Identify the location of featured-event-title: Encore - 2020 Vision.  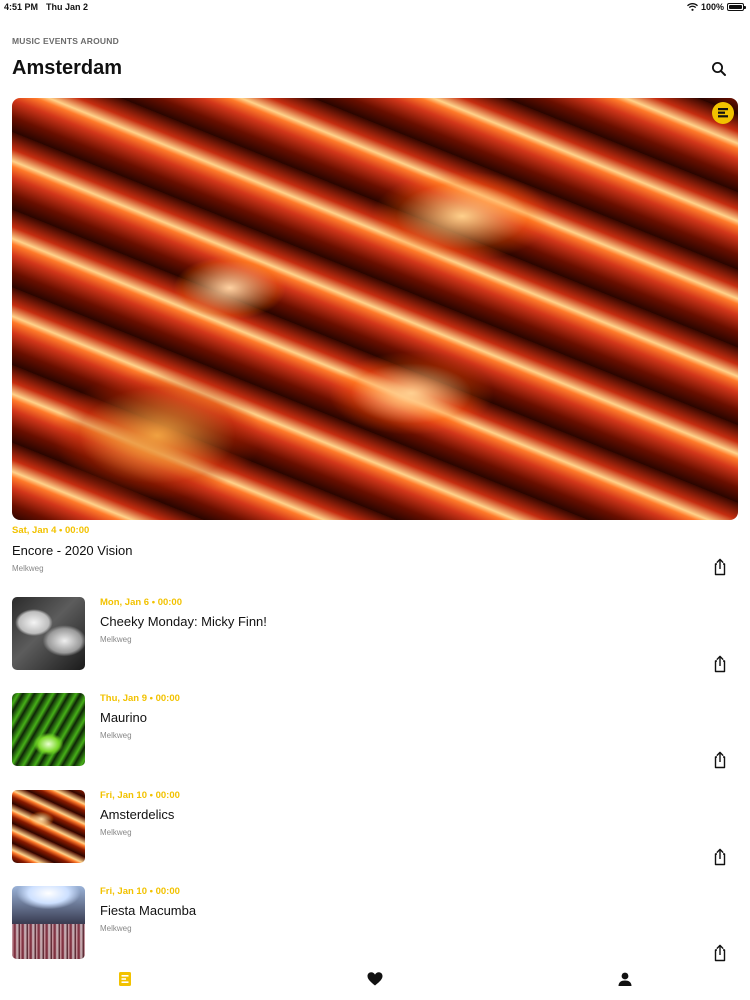
(72, 550).